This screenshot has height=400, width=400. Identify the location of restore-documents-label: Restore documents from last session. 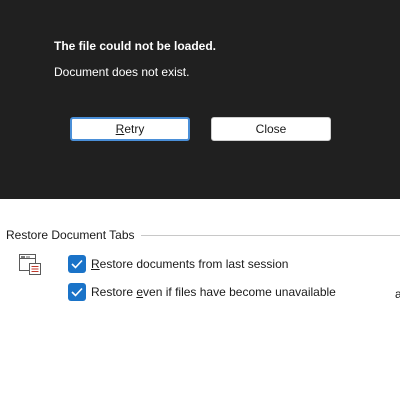
(189, 264).